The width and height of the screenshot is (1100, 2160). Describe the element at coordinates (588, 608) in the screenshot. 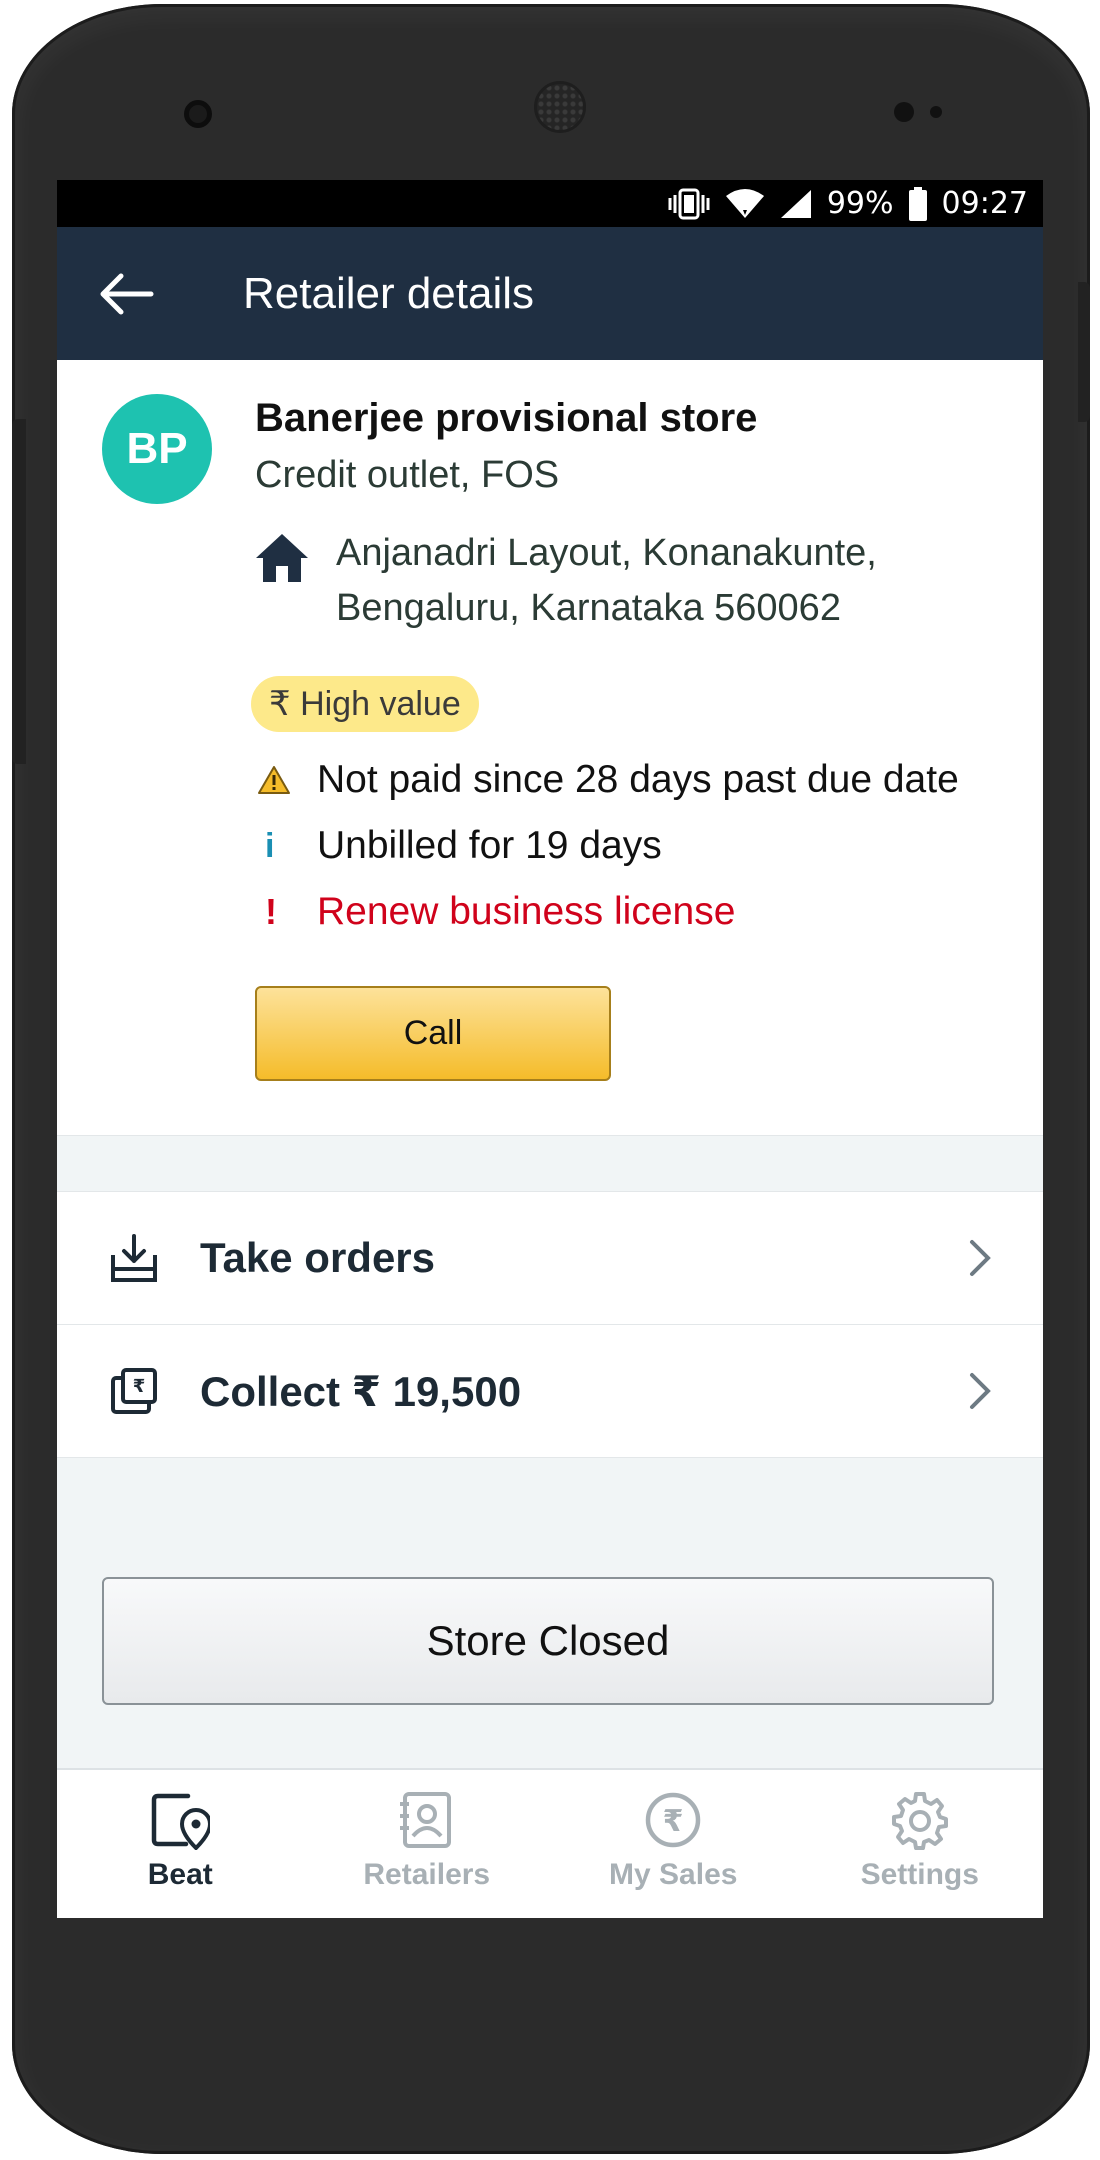

I see `address-line-2: Bengaluru, Karnataka 560062` at that location.